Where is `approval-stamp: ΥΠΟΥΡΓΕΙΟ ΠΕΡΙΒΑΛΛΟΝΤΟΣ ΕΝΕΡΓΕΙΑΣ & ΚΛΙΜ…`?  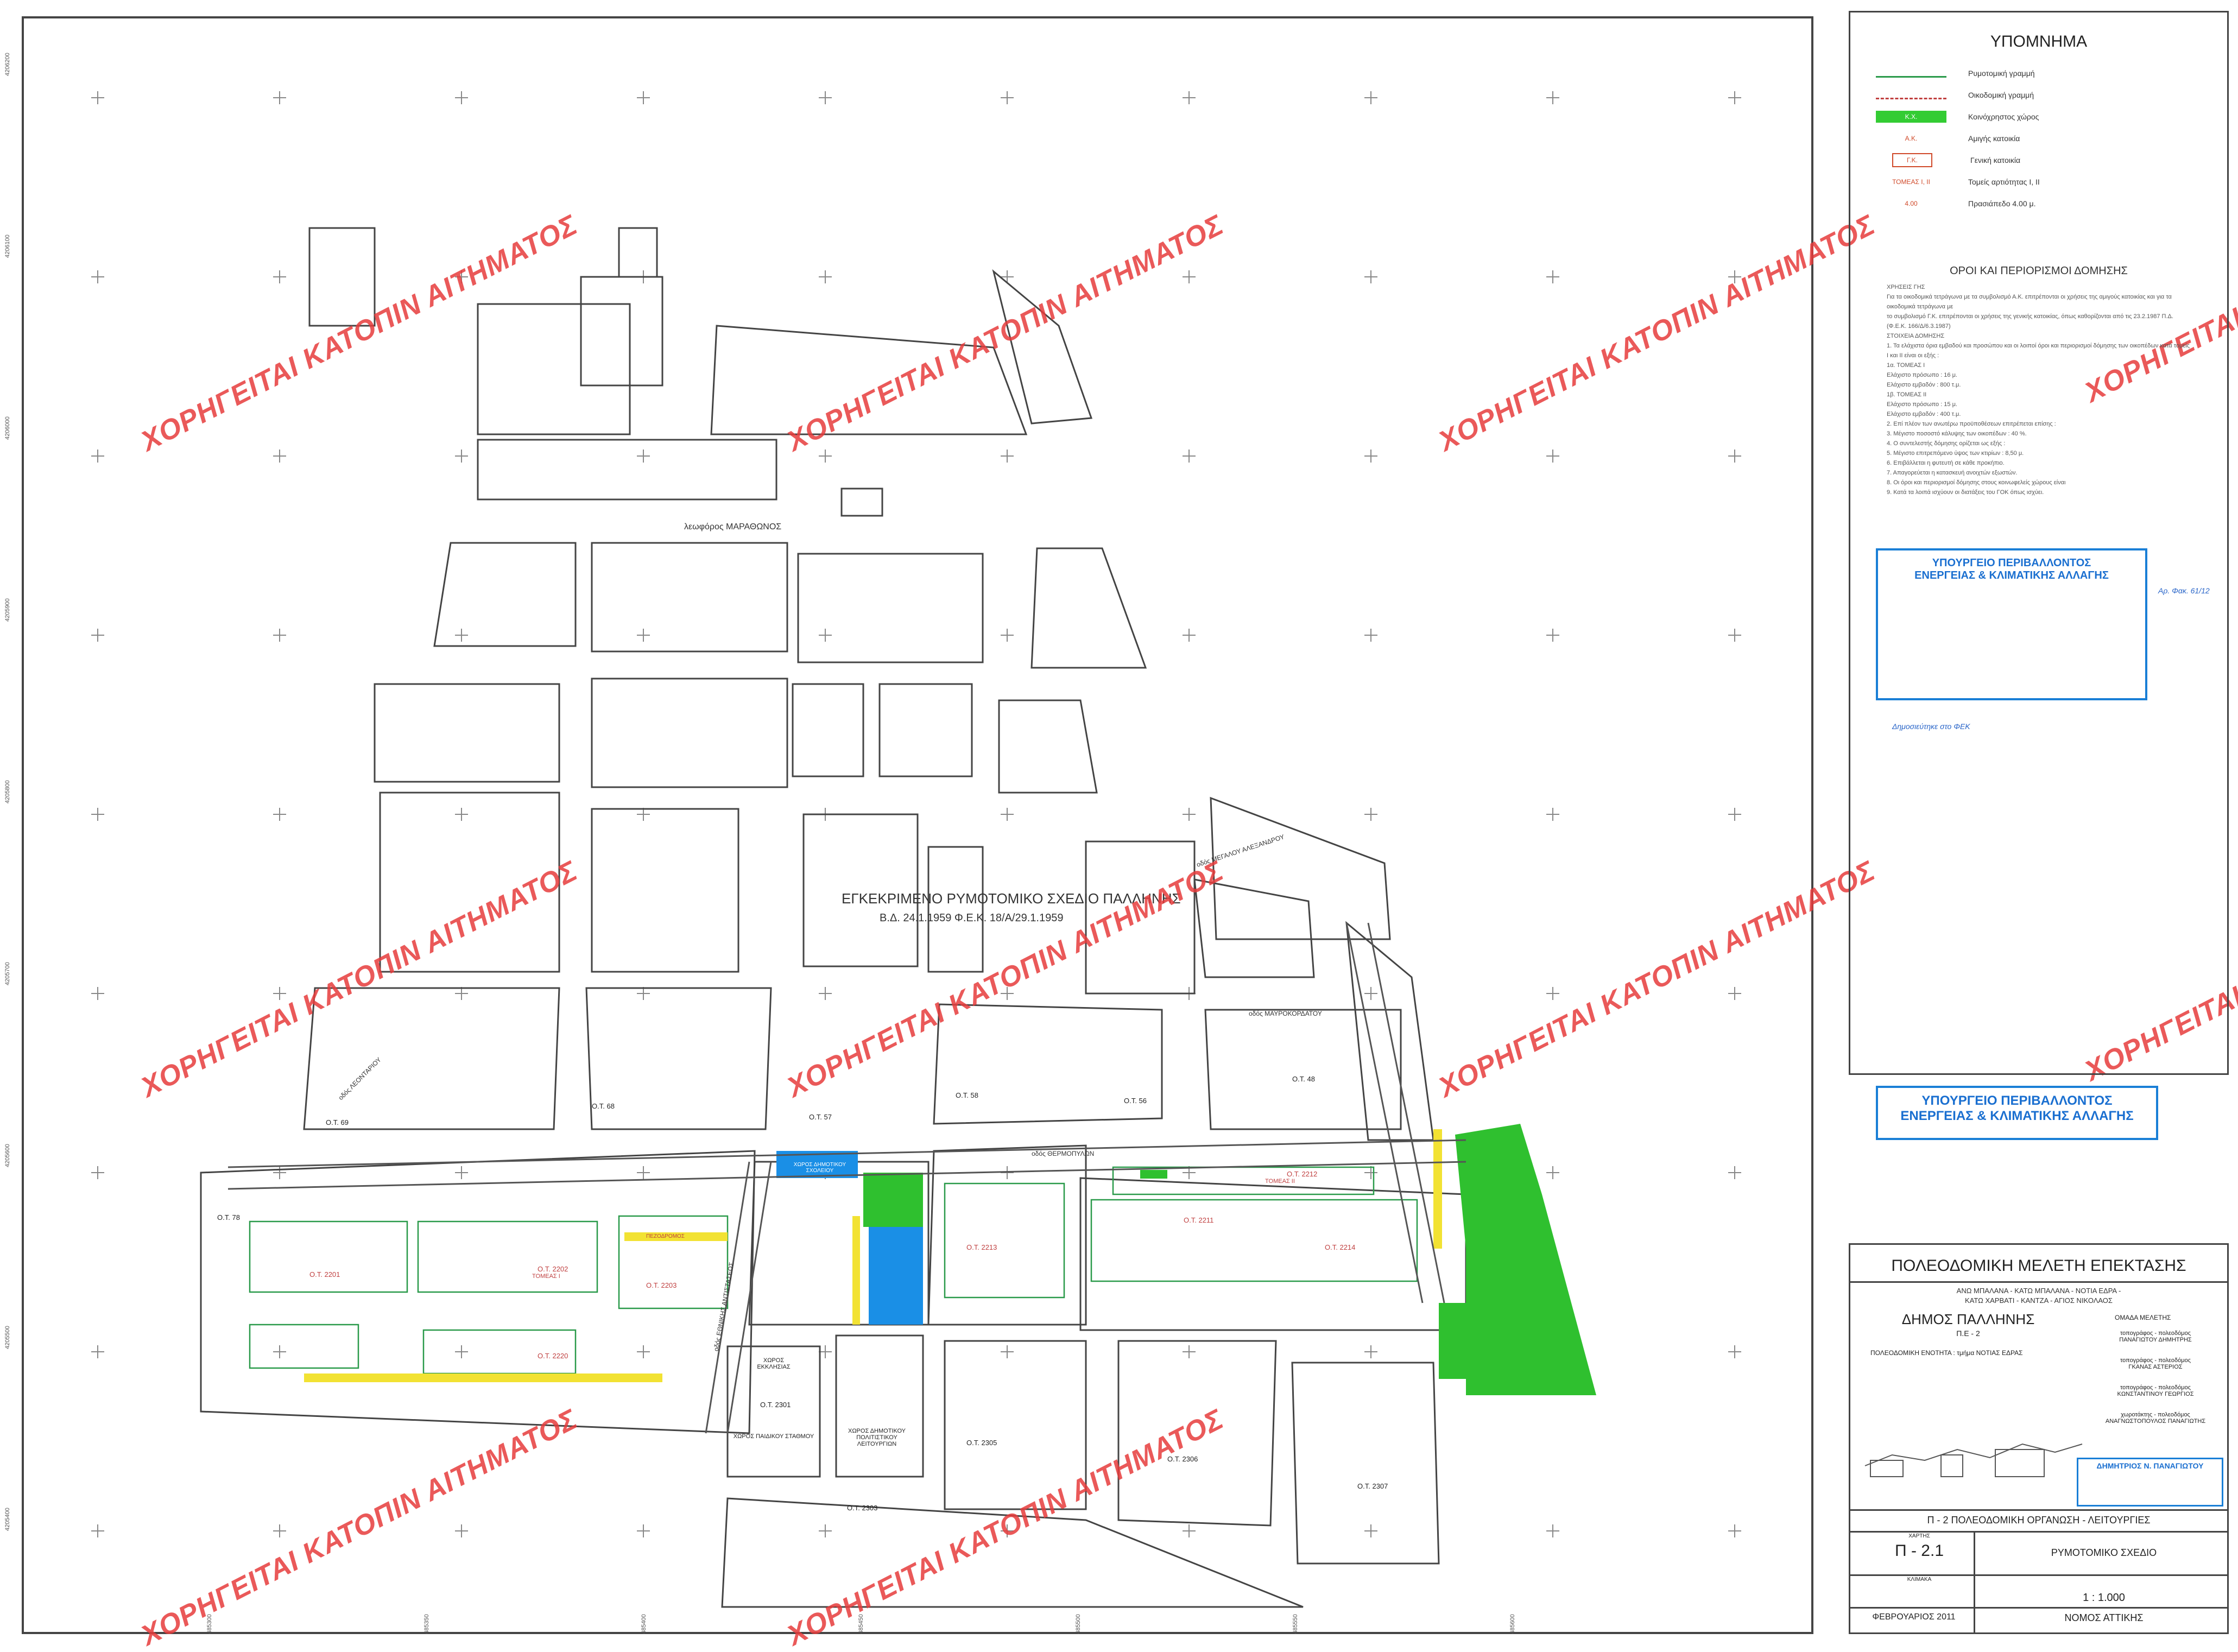
approval-stamp: ΥΠΟΥΡΓΕΙΟ ΠΕΡΙΒΑΛΛΟΝΤΟΣ ΕΝΕΡΓΕΙΑΣ & ΚΛΙΜ… is located at coordinates (2011, 624).